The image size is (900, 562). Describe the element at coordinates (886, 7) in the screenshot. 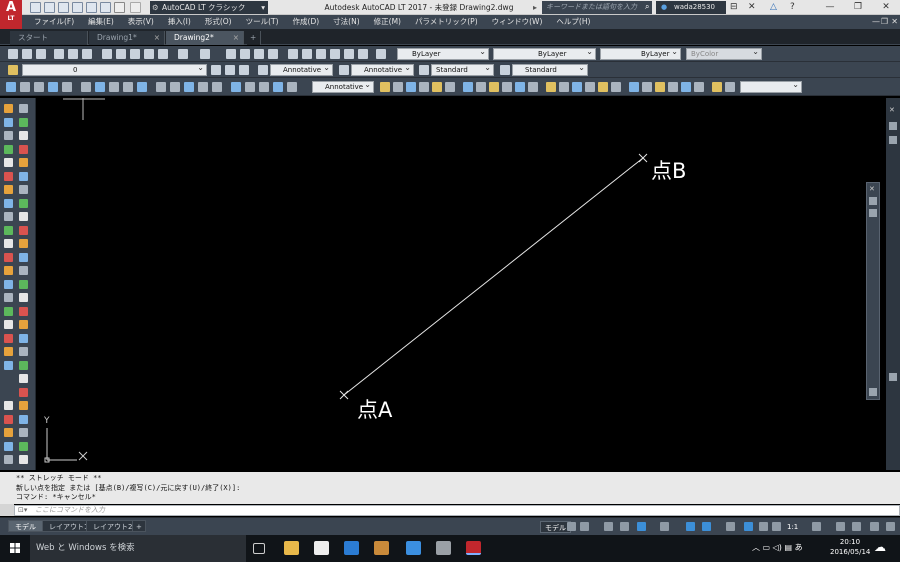

I see `close-button: ✕` at that location.